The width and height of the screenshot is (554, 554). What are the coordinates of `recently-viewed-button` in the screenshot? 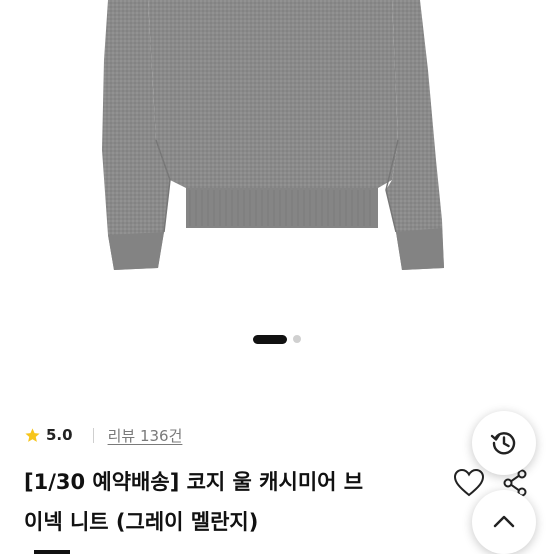 It's located at (504, 443).